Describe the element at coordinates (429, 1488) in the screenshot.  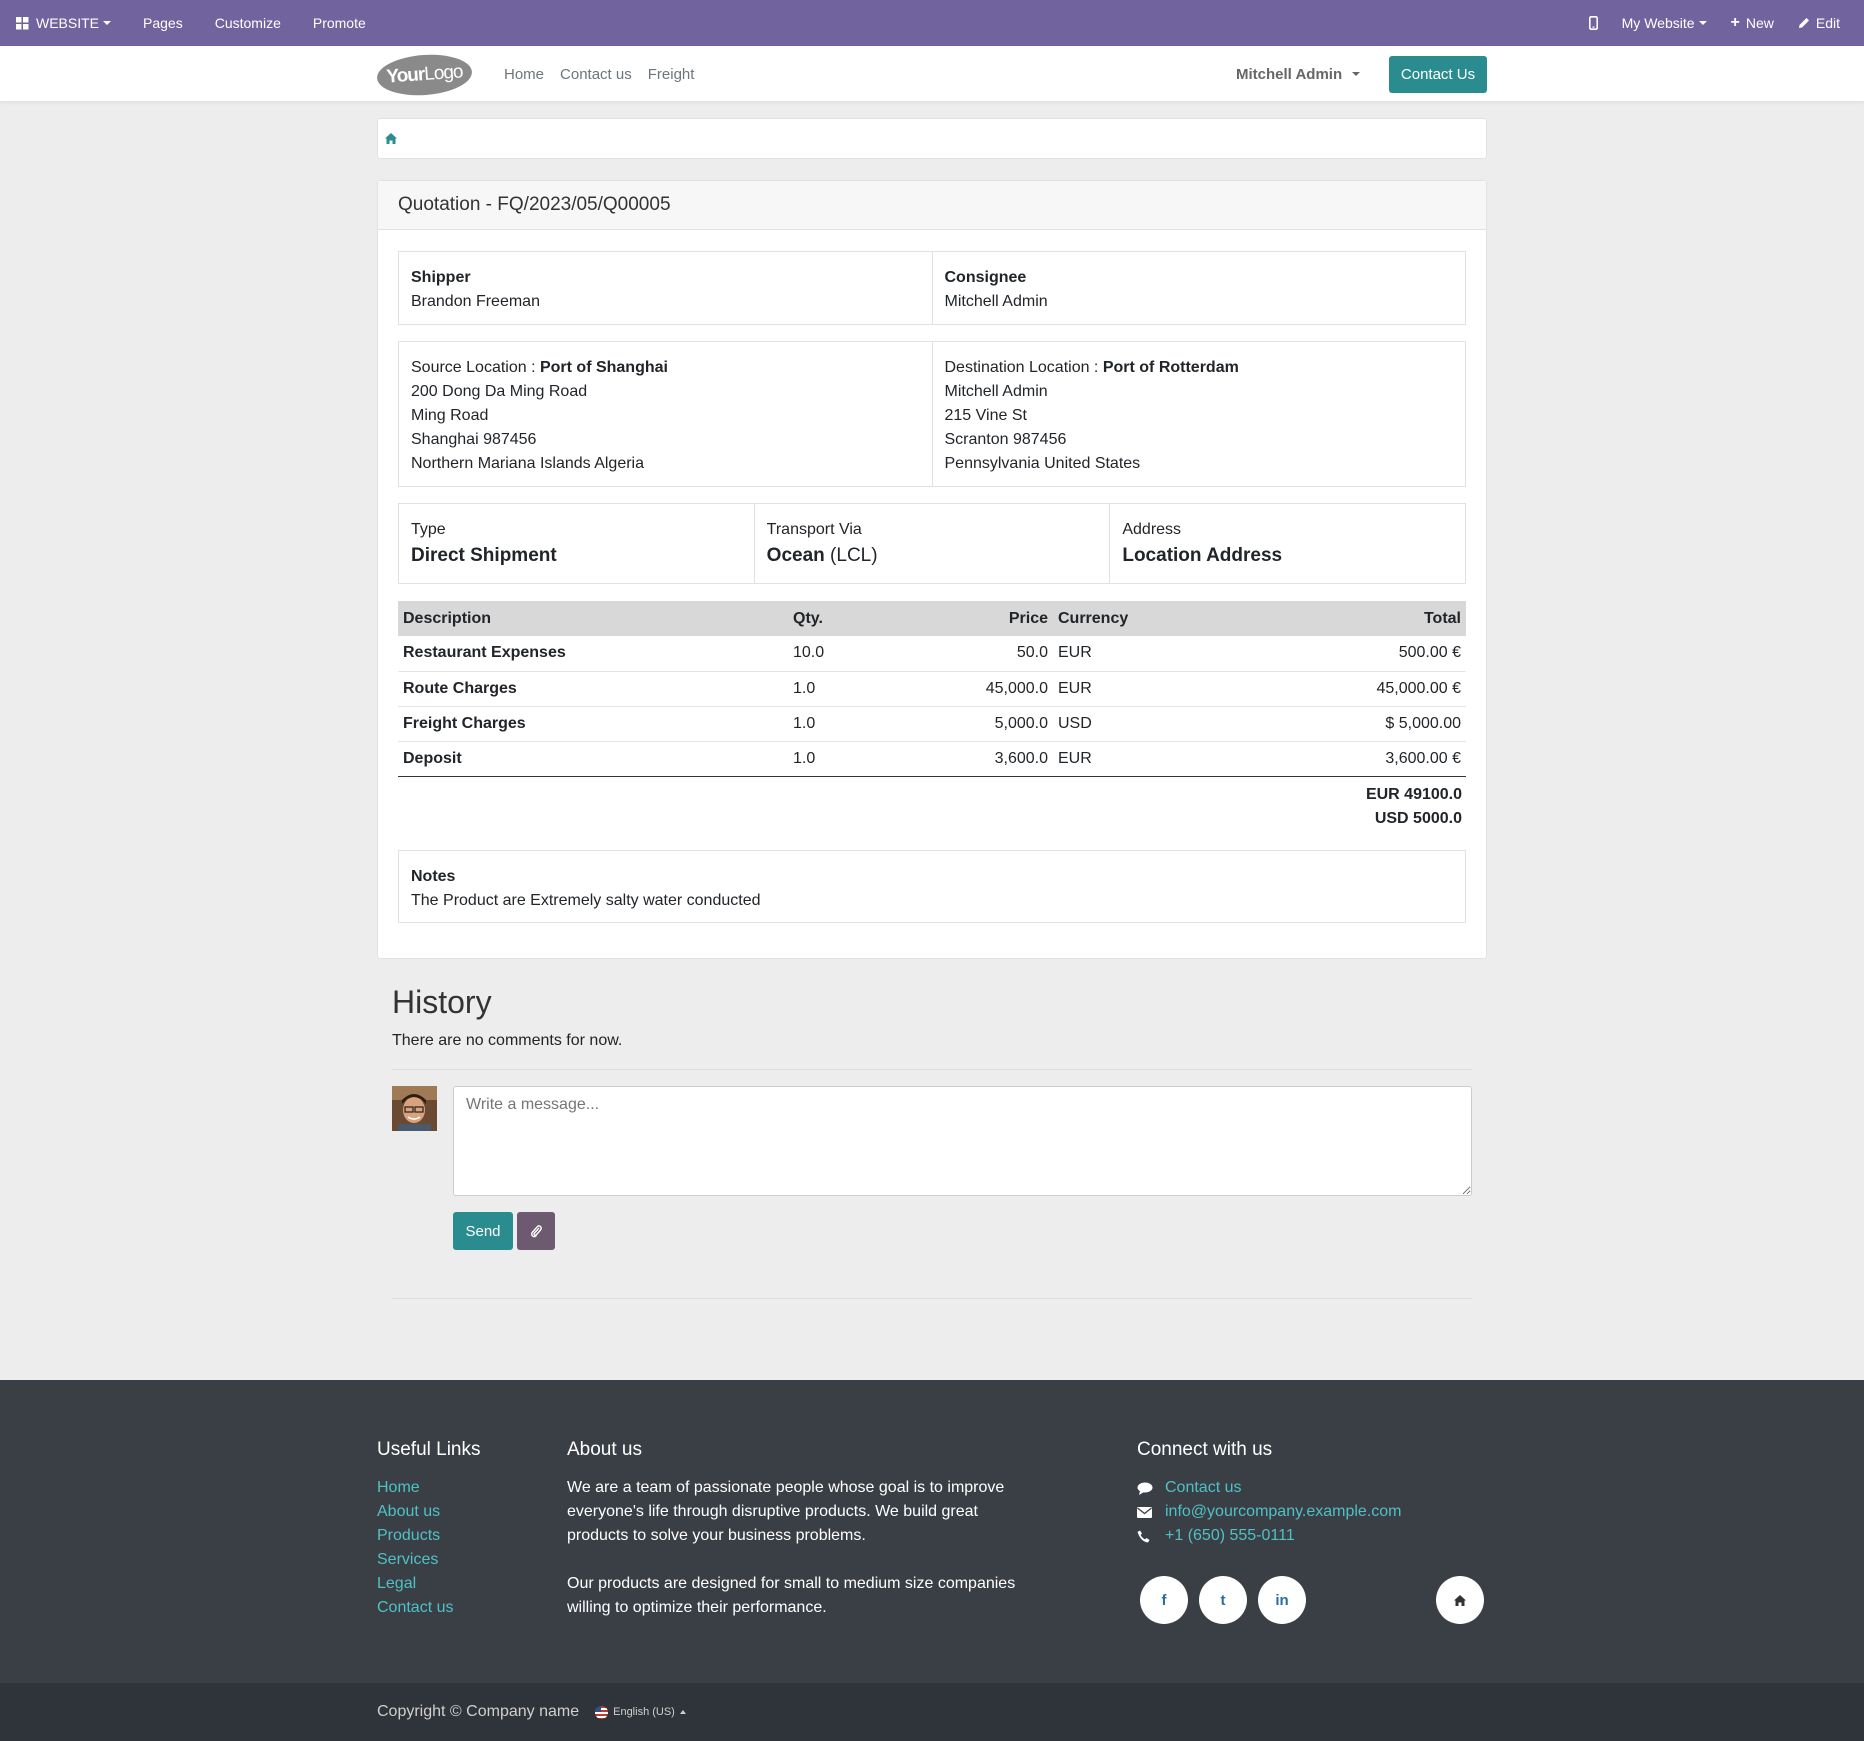
I see `footer-link-home: Home` at that location.